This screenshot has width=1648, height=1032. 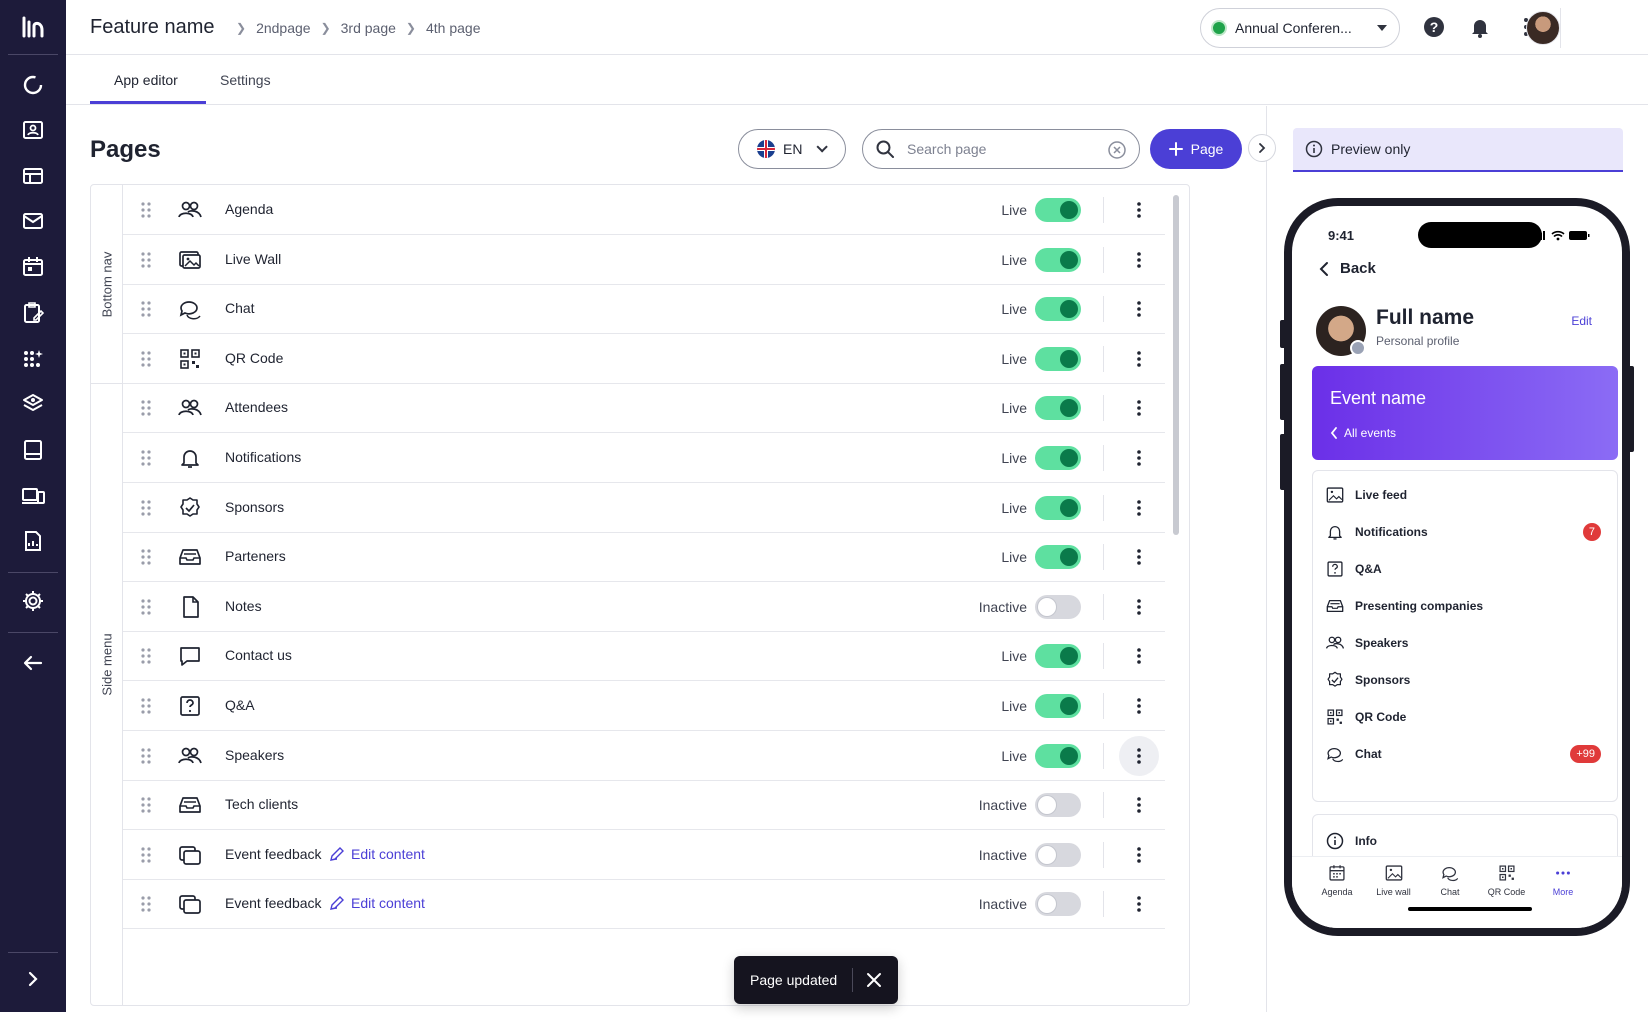 I want to click on table-row: QR Code Live, so click(x=644, y=359).